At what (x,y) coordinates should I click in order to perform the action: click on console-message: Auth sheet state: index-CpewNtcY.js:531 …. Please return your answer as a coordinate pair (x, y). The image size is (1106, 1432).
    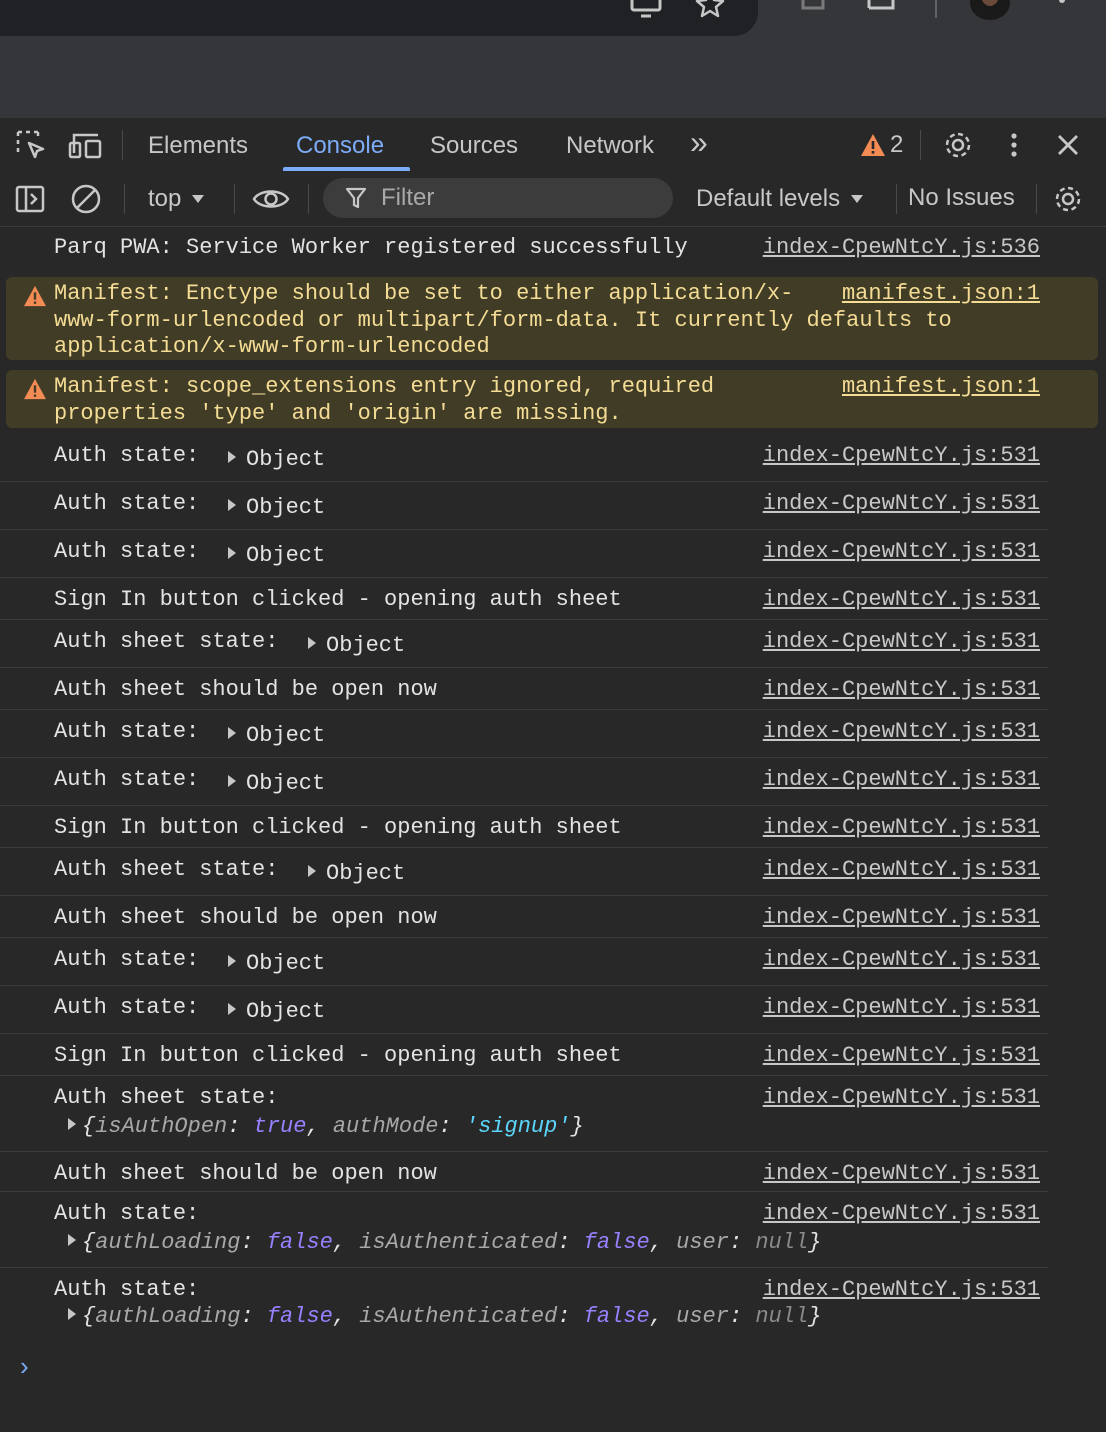
    Looking at the image, I should click on (524, 1114).